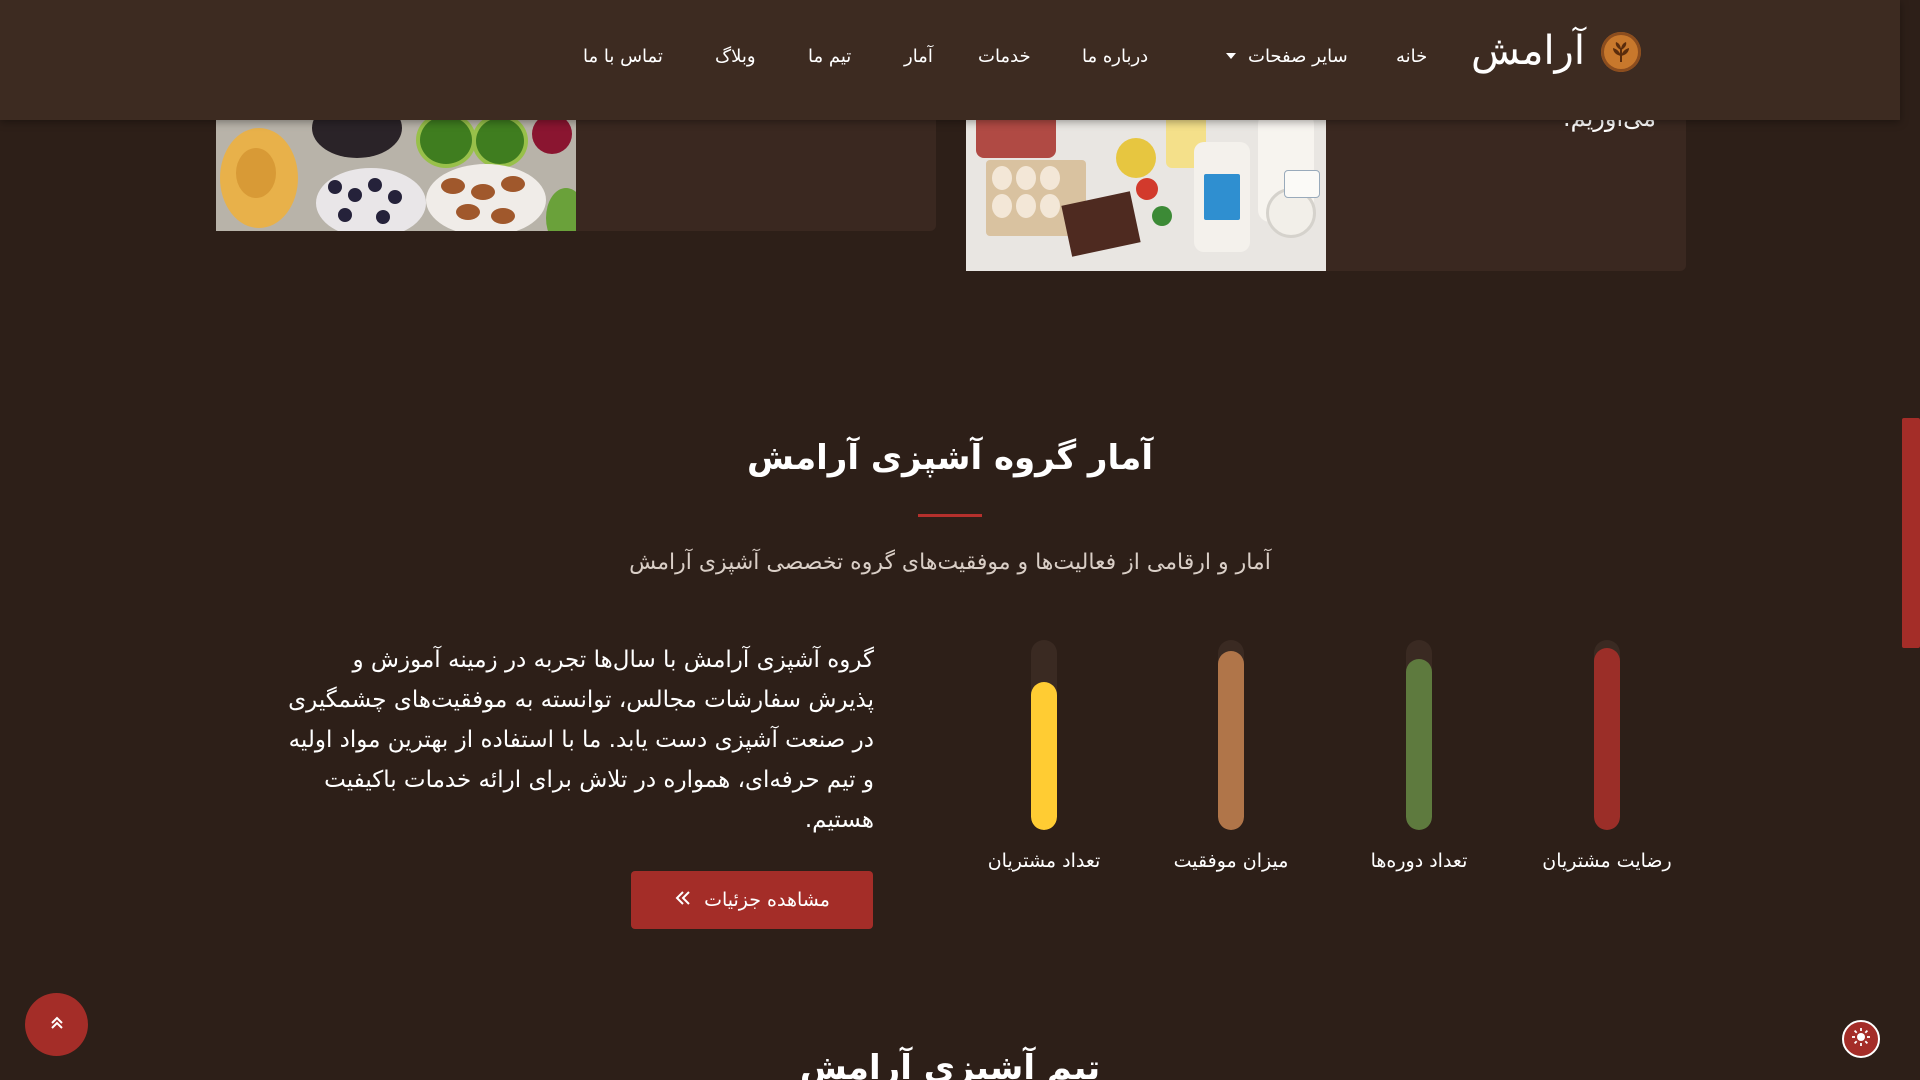 Image resolution: width=1920 pixels, height=1080 pixels. What do you see at coordinates (735, 56) in the screenshot?
I see `nav-link-blog: وبلاگ` at bounding box center [735, 56].